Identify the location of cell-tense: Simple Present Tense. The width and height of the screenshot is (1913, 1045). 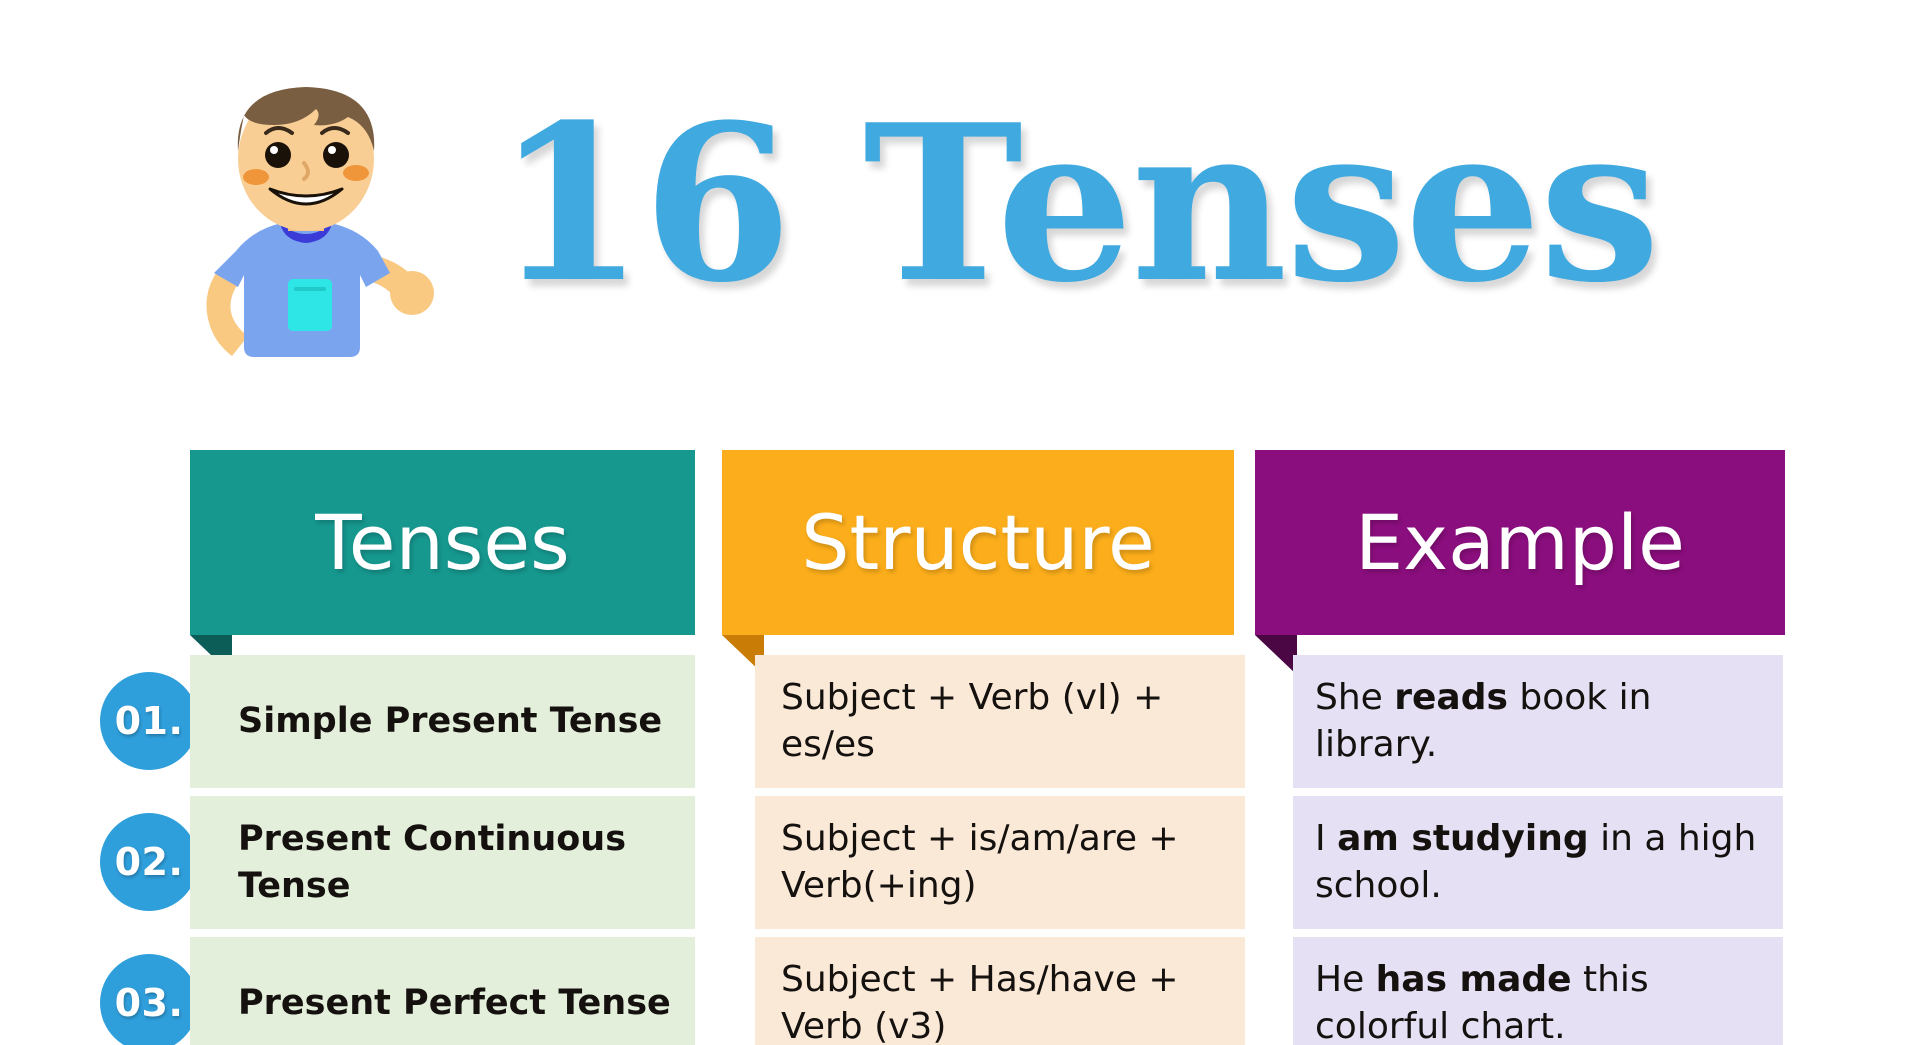
(442, 721).